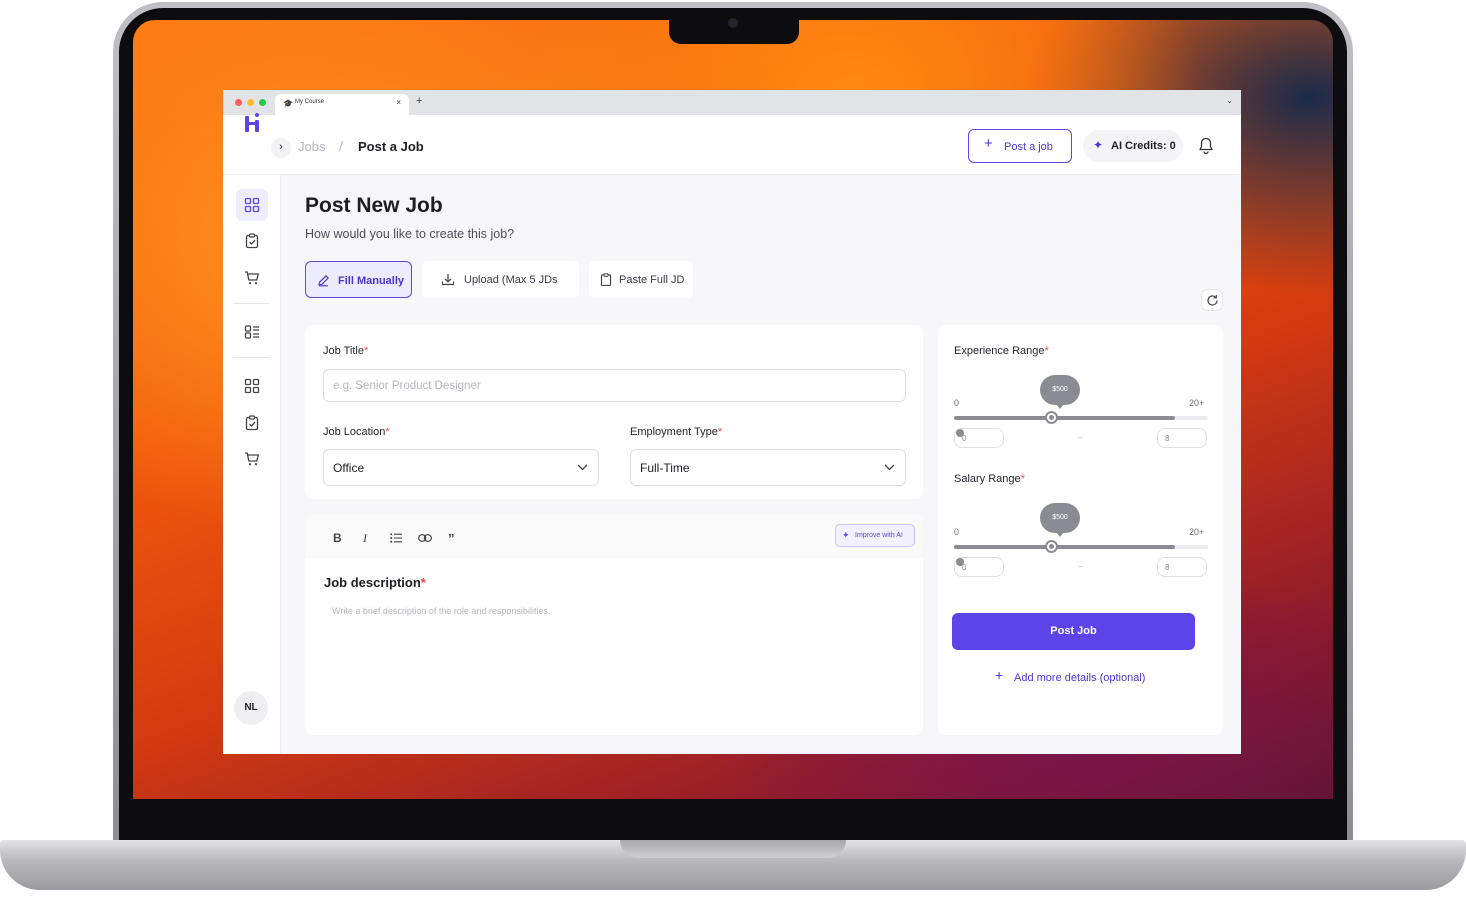 The width and height of the screenshot is (1466, 900). Describe the element at coordinates (1206, 146) in the screenshot. I see `bell-icon` at that location.